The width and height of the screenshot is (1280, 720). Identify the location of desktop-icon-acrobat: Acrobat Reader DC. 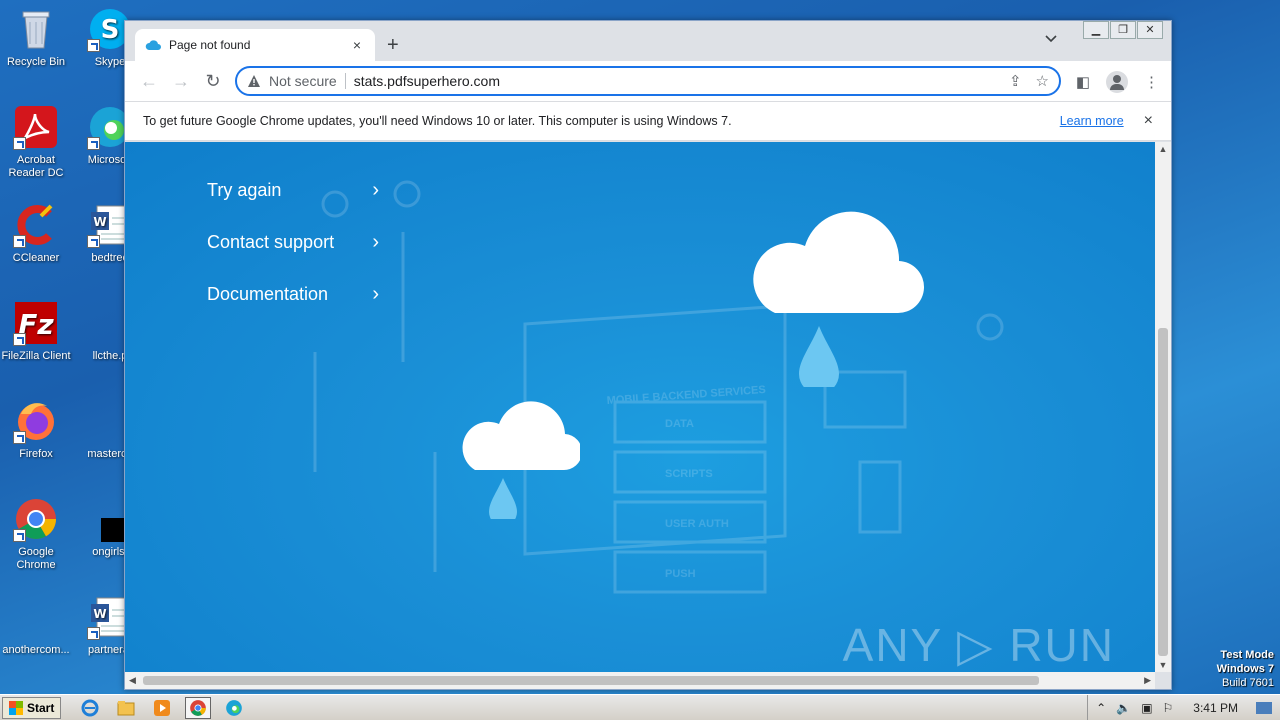
(36, 142).